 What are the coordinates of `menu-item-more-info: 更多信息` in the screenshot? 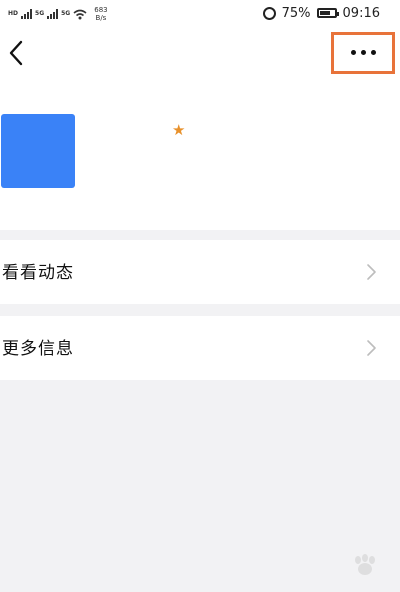 It's located at (200, 348).